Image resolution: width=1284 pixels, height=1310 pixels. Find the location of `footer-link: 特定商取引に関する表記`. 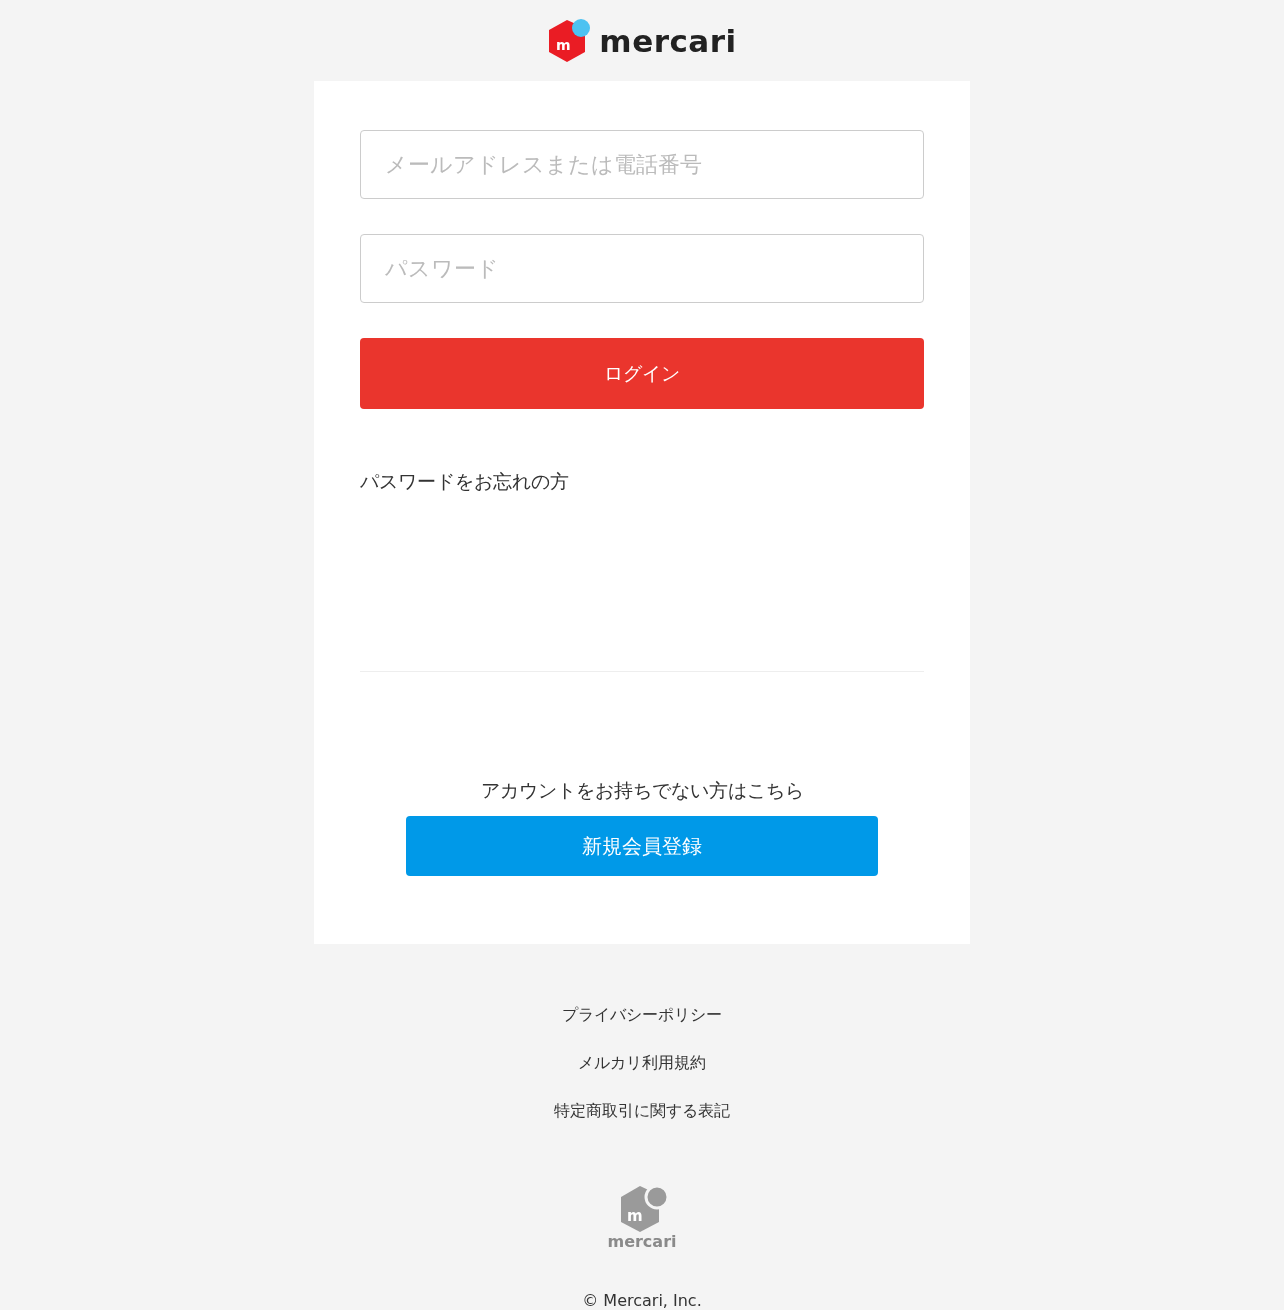

footer-link: 特定商取引に関する表記 is located at coordinates (642, 1111).